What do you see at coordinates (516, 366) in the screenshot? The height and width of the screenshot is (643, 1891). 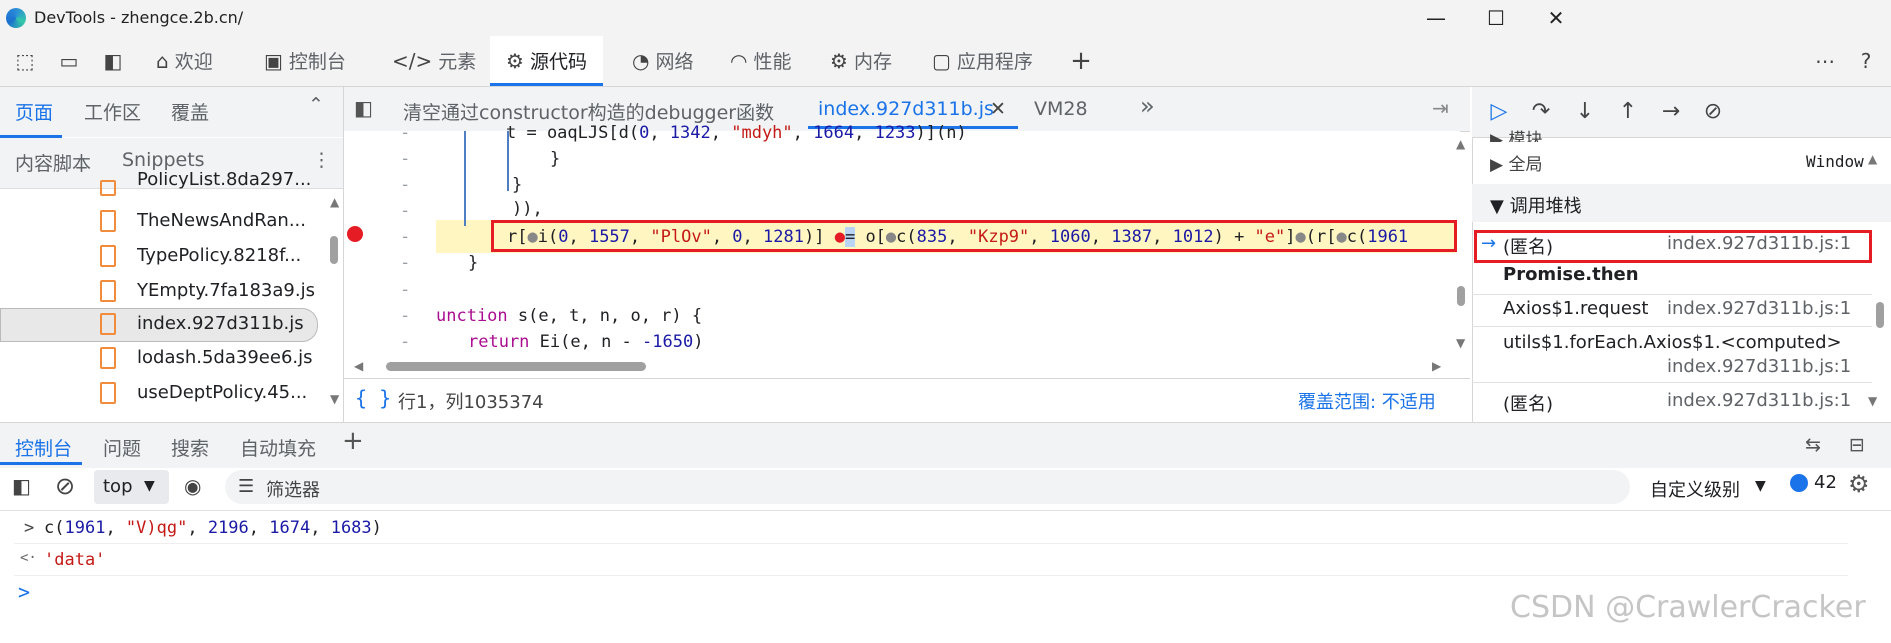 I see `editor-horizontal-scrollbar` at bounding box center [516, 366].